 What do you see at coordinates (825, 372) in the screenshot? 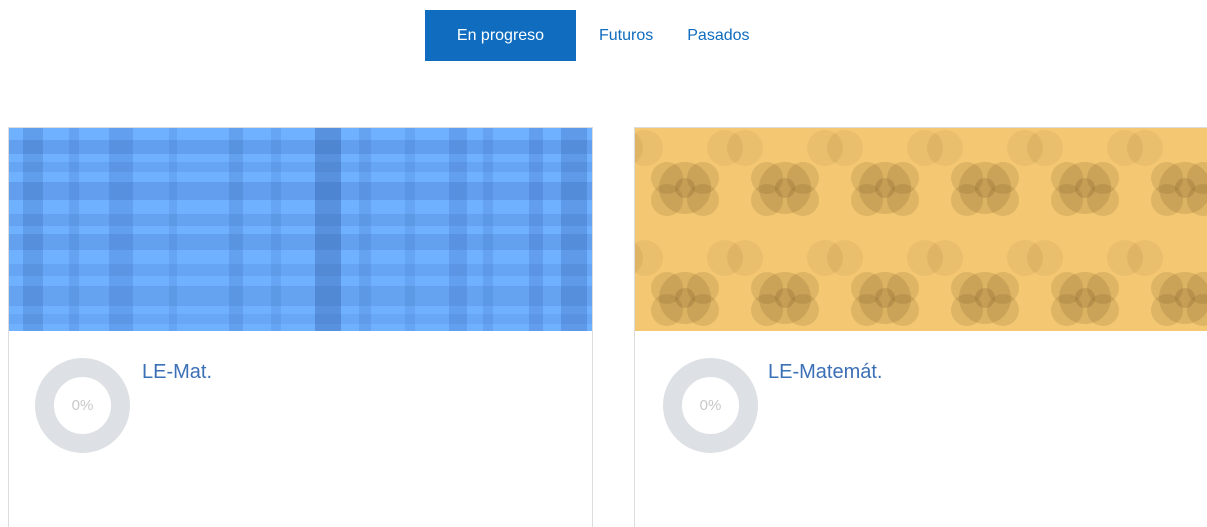
I see `course-name-link: LE-Matemát.` at bounding box center [825, 372].